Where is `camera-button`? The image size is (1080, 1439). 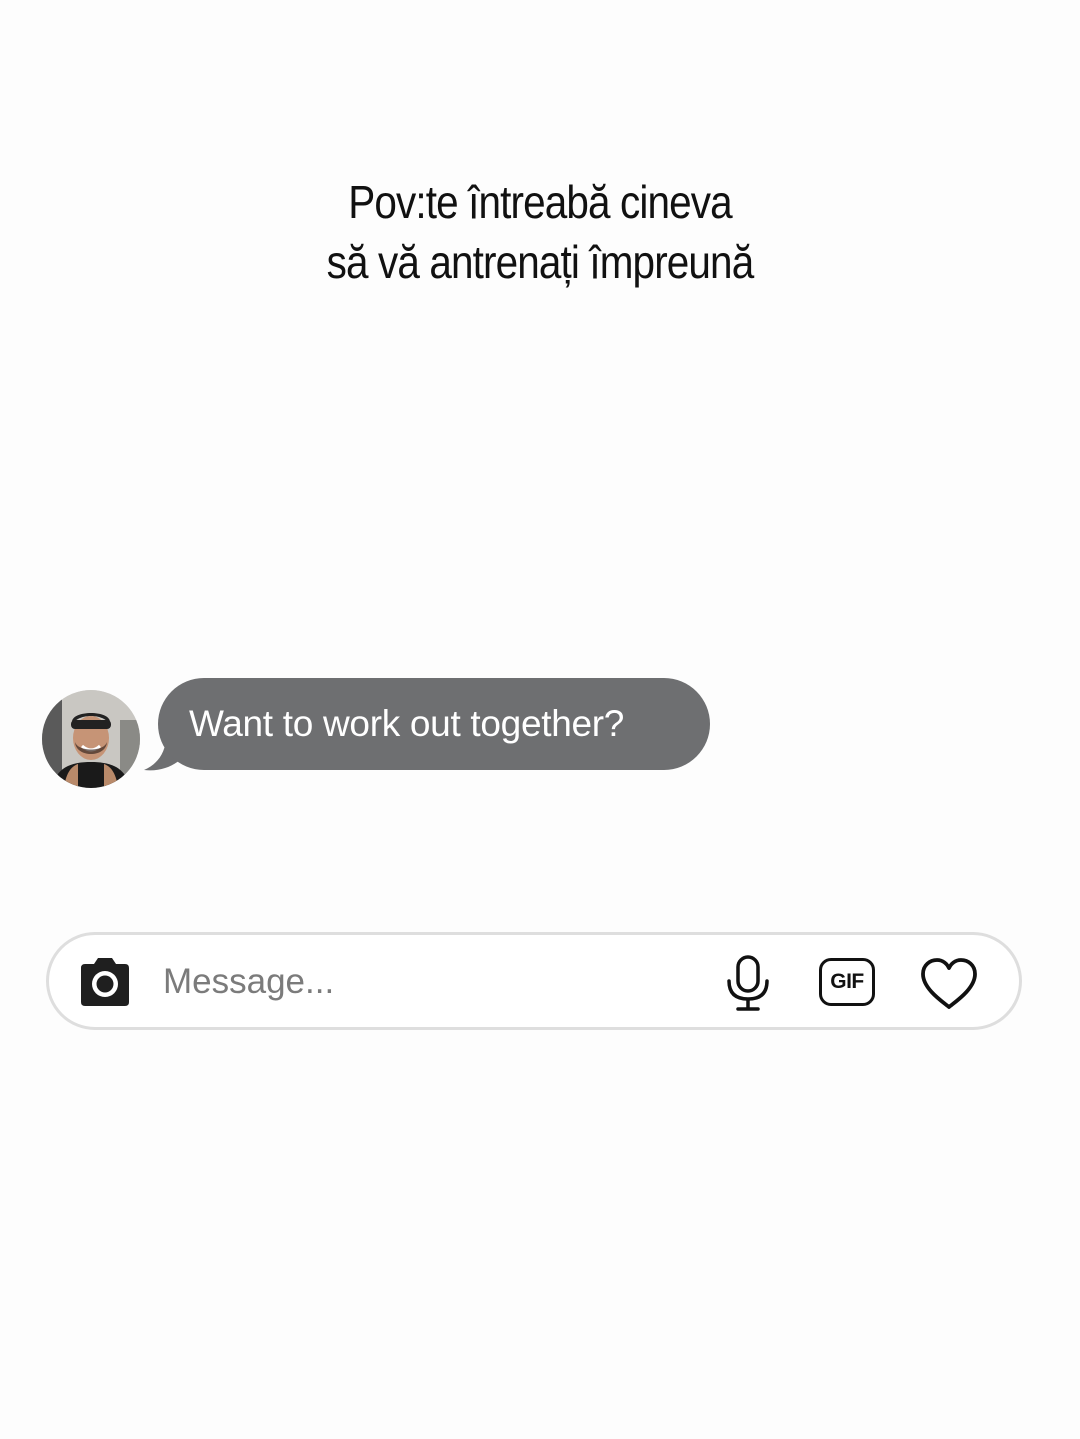
camera-button is located at coordinates (105, 982).